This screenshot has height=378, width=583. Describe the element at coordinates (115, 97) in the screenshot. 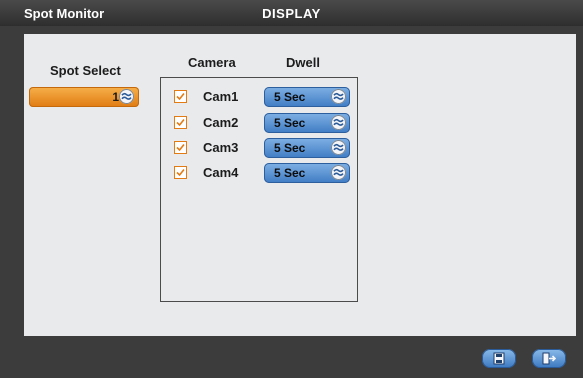

I see `spot-select-value: 1` at that location.